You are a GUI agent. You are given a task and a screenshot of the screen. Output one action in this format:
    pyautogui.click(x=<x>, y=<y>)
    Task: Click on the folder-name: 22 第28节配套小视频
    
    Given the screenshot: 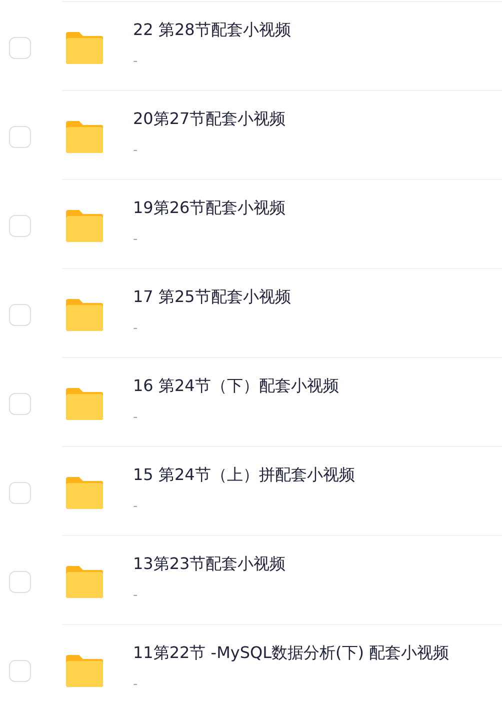 What is the action you would take?
    pyautogui.click(x=212, y=30)
    